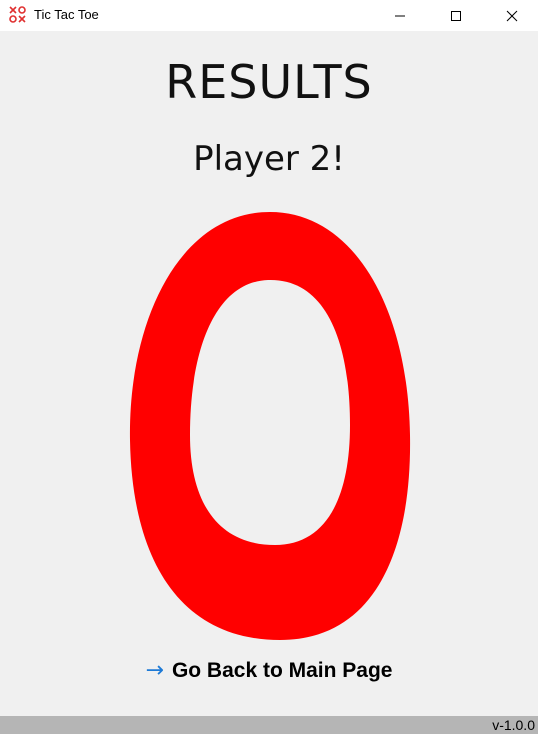 Image resolution: width=538 pixels, height=734 pixels. I want to click on arrow-right-icon: →, so click(154, 670).